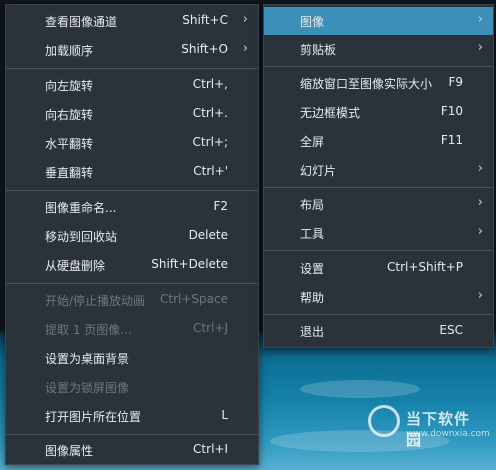 The height and width of the screenshot is (470, 496). Describe the element at coordinates (69, 115) in the screenshot. I see `menu-item-label: 向右旋转` at that location.